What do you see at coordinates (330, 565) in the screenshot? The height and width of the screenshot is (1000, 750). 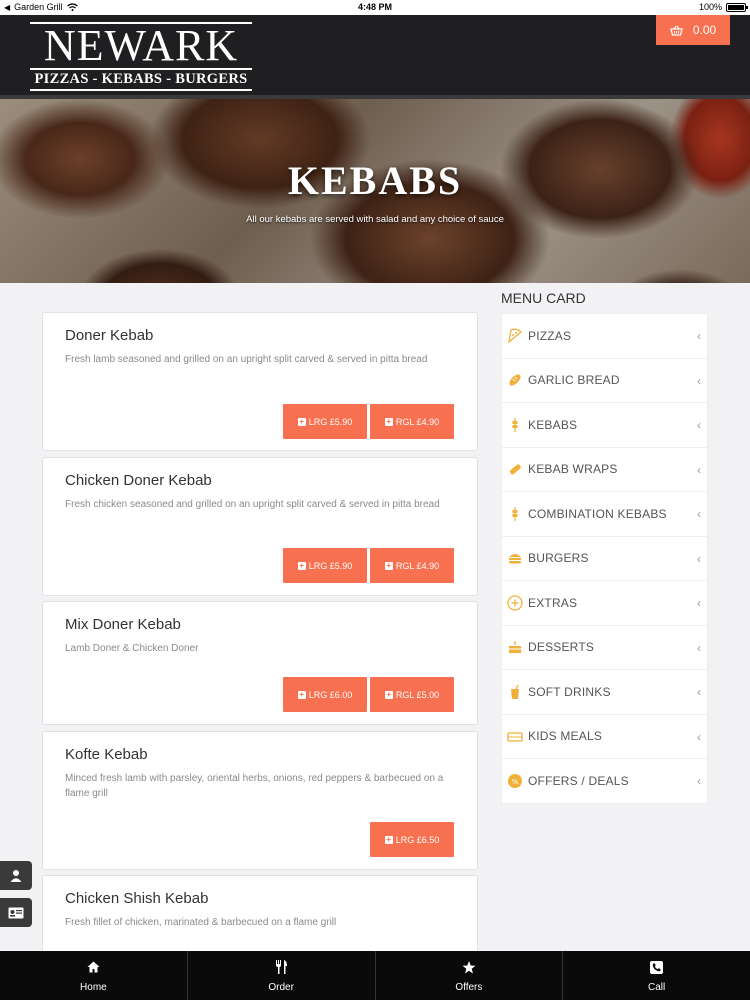 I see `price-label: LRG £5.90` at bounding box center [330, 565].